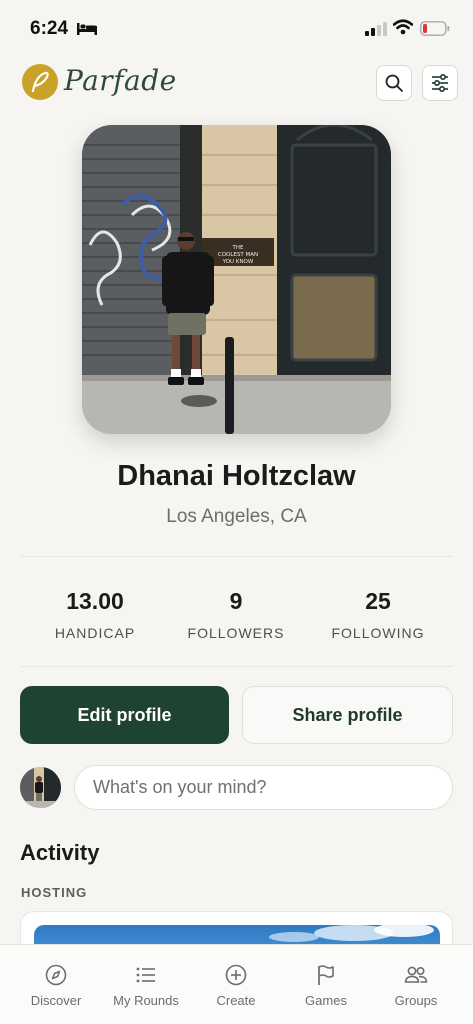 Image resolution: width=473 pixels, height=1024 pixels. I want to click on tab-label: Discover, so click(56, 1000).